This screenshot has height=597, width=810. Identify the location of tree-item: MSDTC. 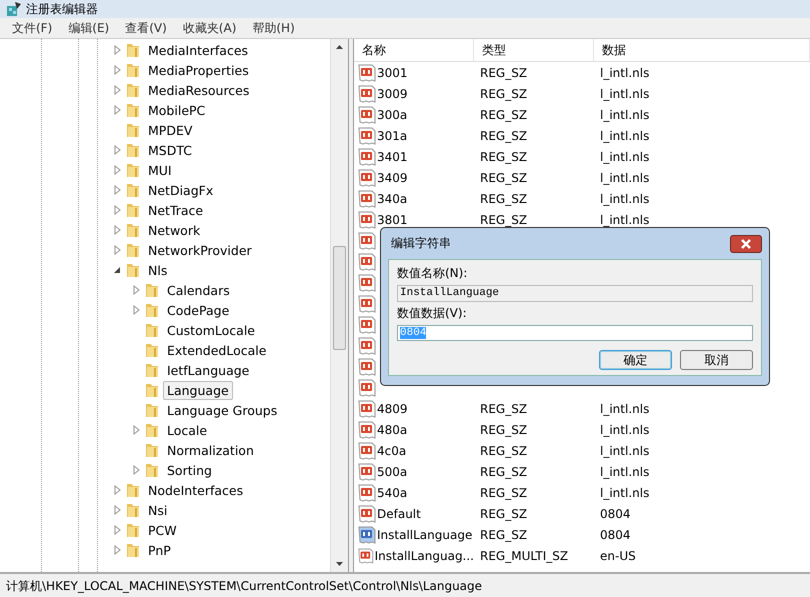
(170, 150).